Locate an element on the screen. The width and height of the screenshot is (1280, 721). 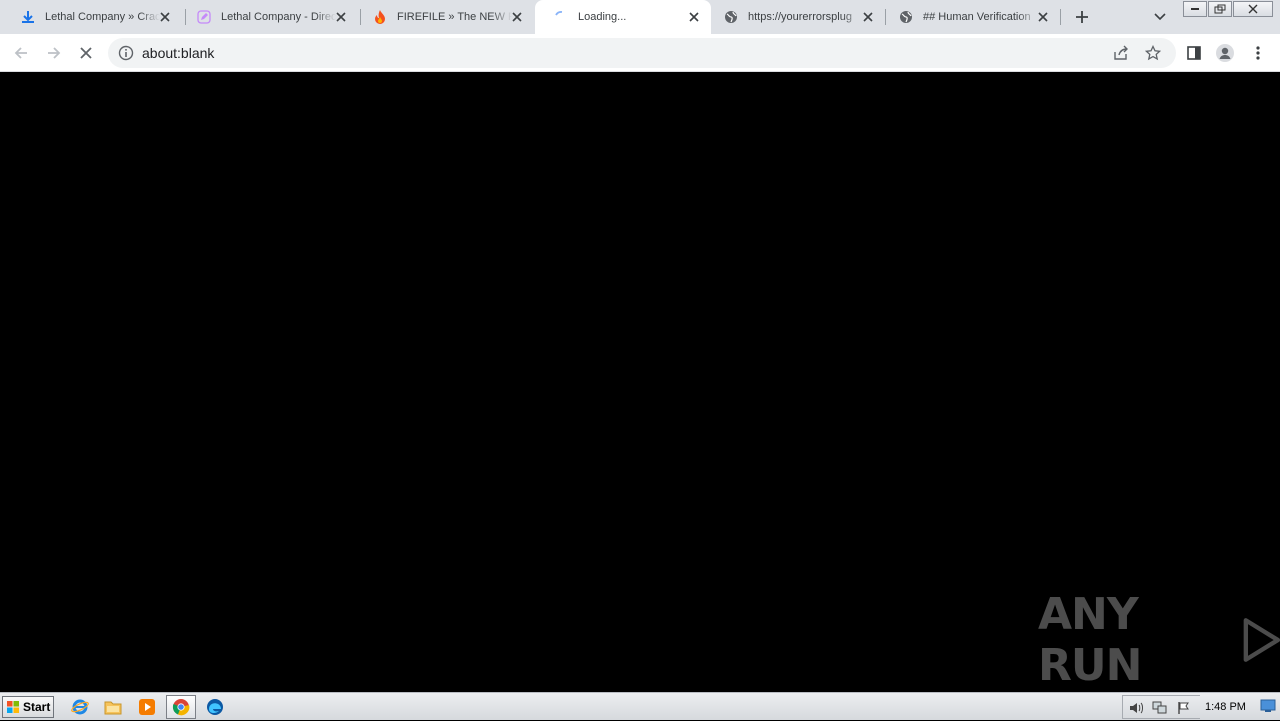
profile-avatar-icon is located at coordinates (1225, 53).